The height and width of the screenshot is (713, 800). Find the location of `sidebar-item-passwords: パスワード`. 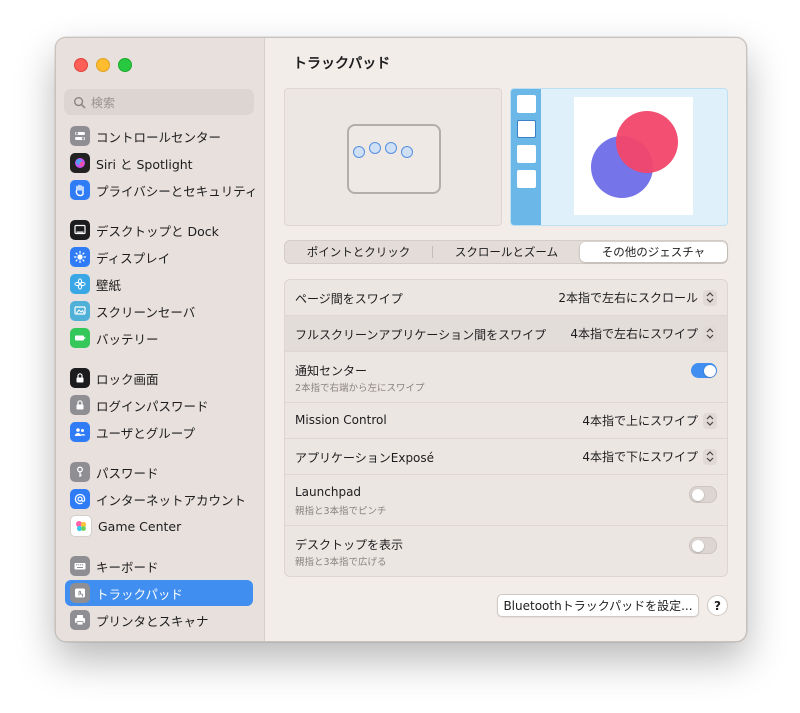

sidebar-item-passwords: パスワード is located at coordinates (159, 472).